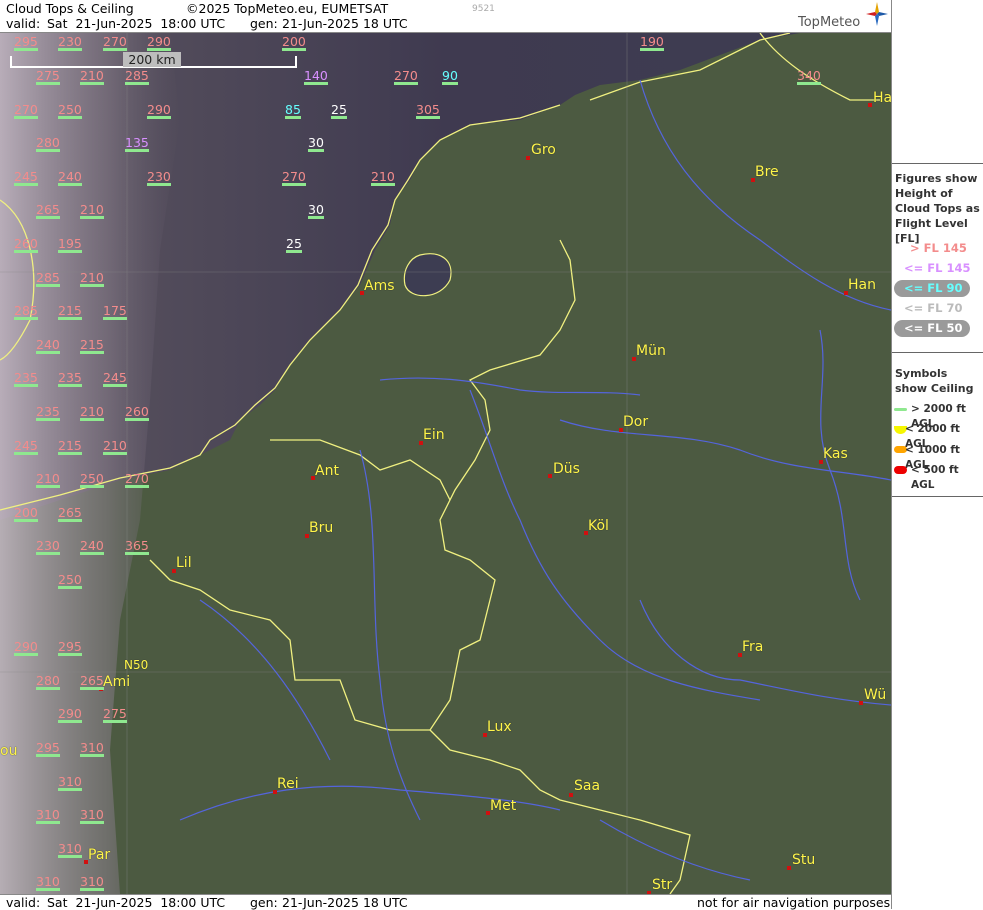 The width and height of the screenshot is (983, 910). Describe the element at coordinates (938, 248) in the screenshot. I see `legend-tops-label: > FL 145` at that location.